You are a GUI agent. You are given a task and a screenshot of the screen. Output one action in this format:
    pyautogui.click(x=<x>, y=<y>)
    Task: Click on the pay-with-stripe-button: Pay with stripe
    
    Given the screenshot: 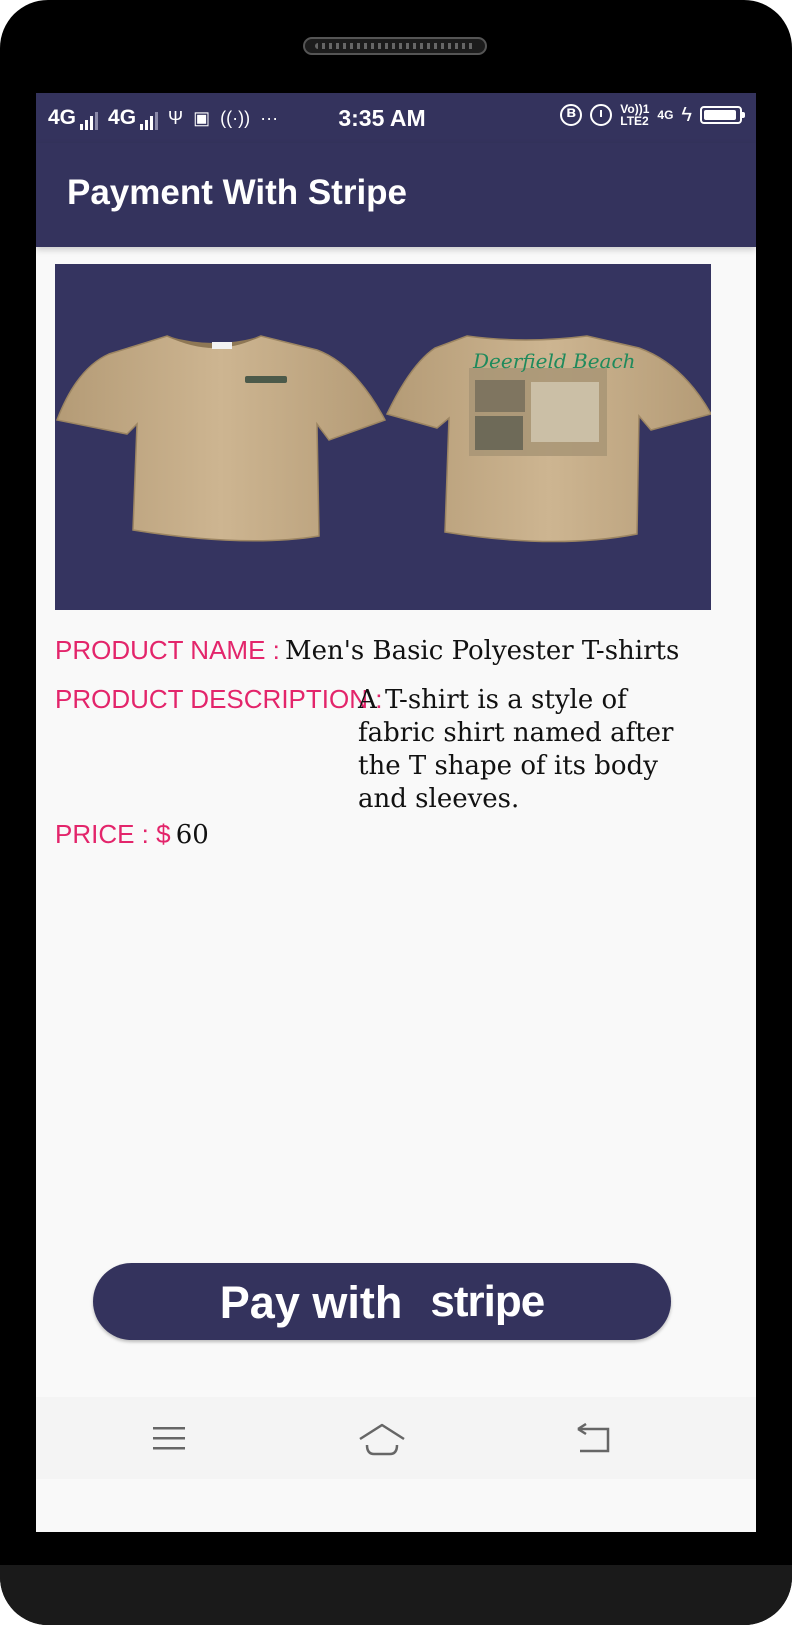 What is the action you would take?
    pyautogui.click(x=382, y=1301)
    